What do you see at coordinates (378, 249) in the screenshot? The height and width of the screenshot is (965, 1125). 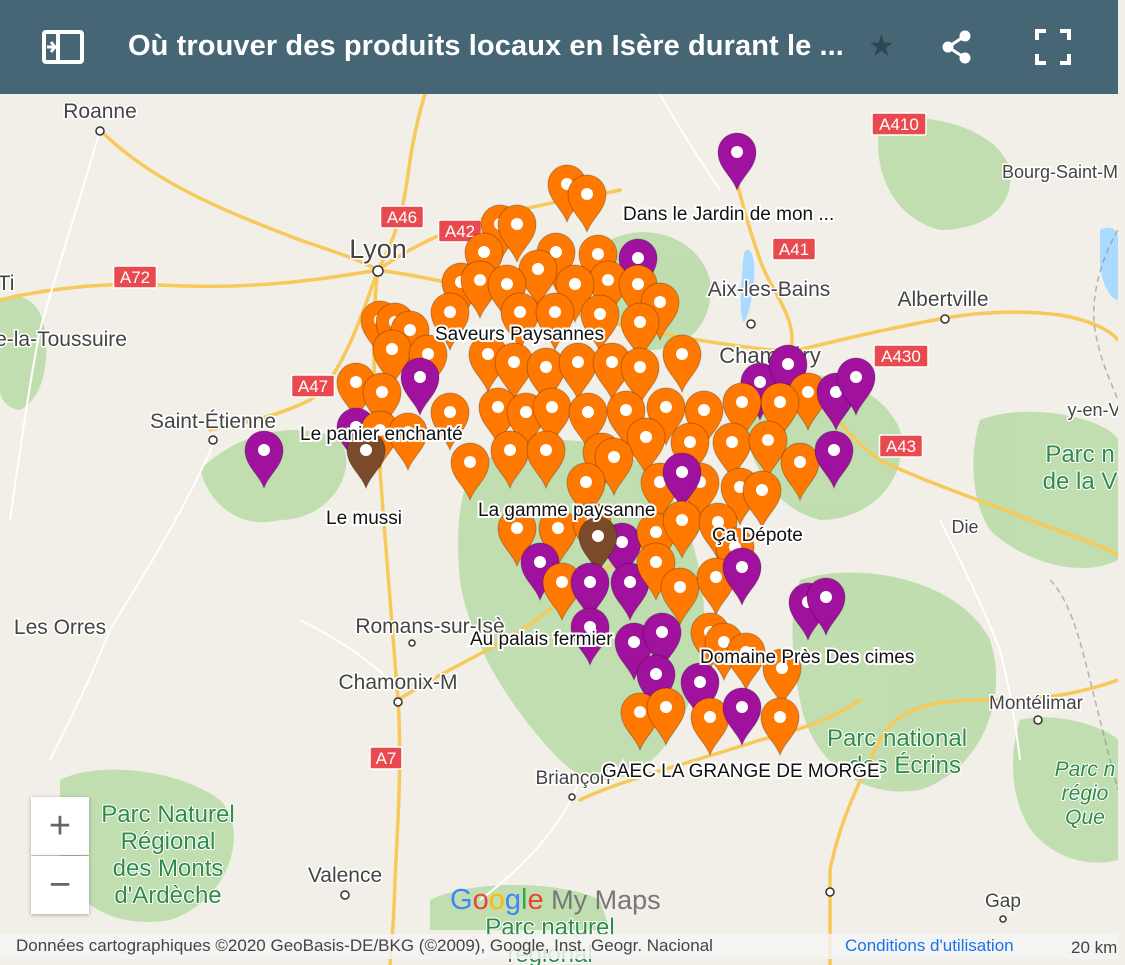 I see `city-label: Lyon` at bounding box center [378, 249].